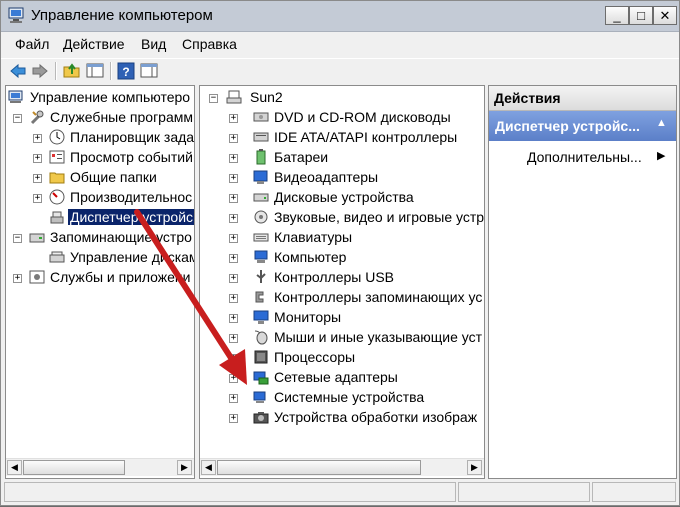  Describe the element at coordinates (209, 44) in the screenshot. I see `menu-help: Справка` at that location.